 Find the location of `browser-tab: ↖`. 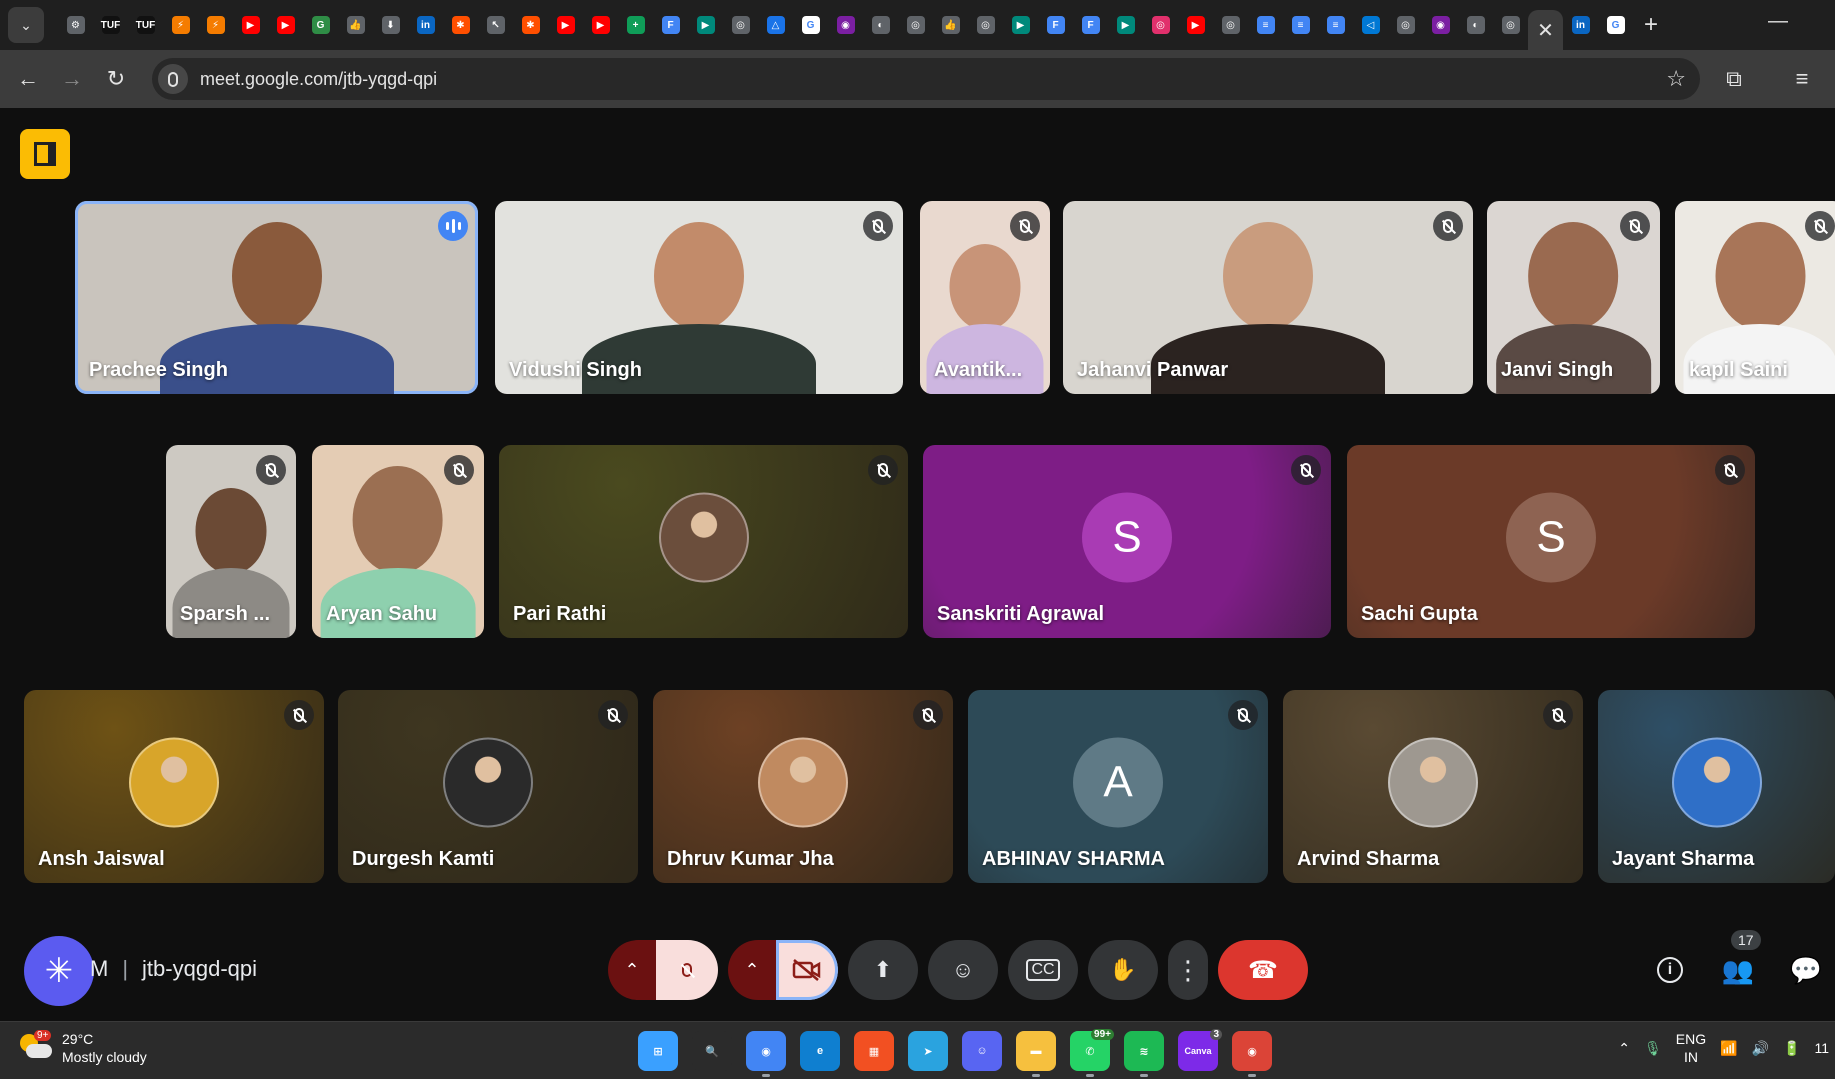

browser-tab: ↖ is located at coordinates (495, 25).